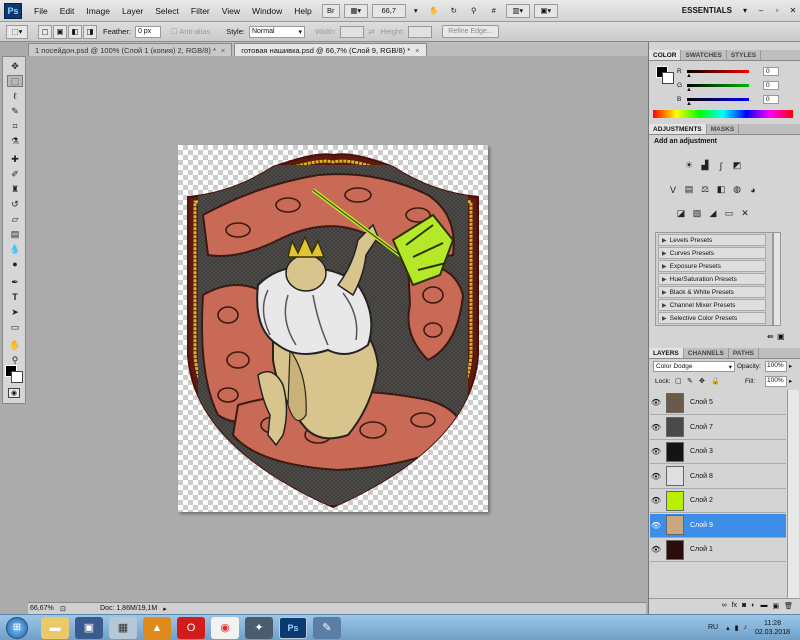 The height and width of the screenshot is (640, 800). Describe the element at coordinates (777, 279) in the screenshot. I see `presets-scrollbar` at that location.